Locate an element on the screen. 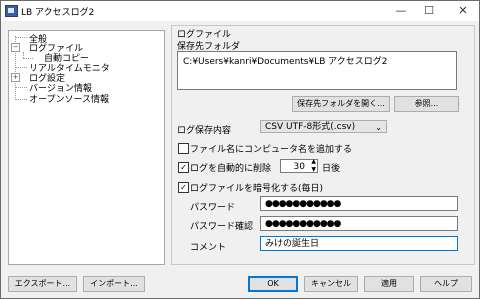  password-confirm-label: パスワード確認 is located at coordinates (222, 227).